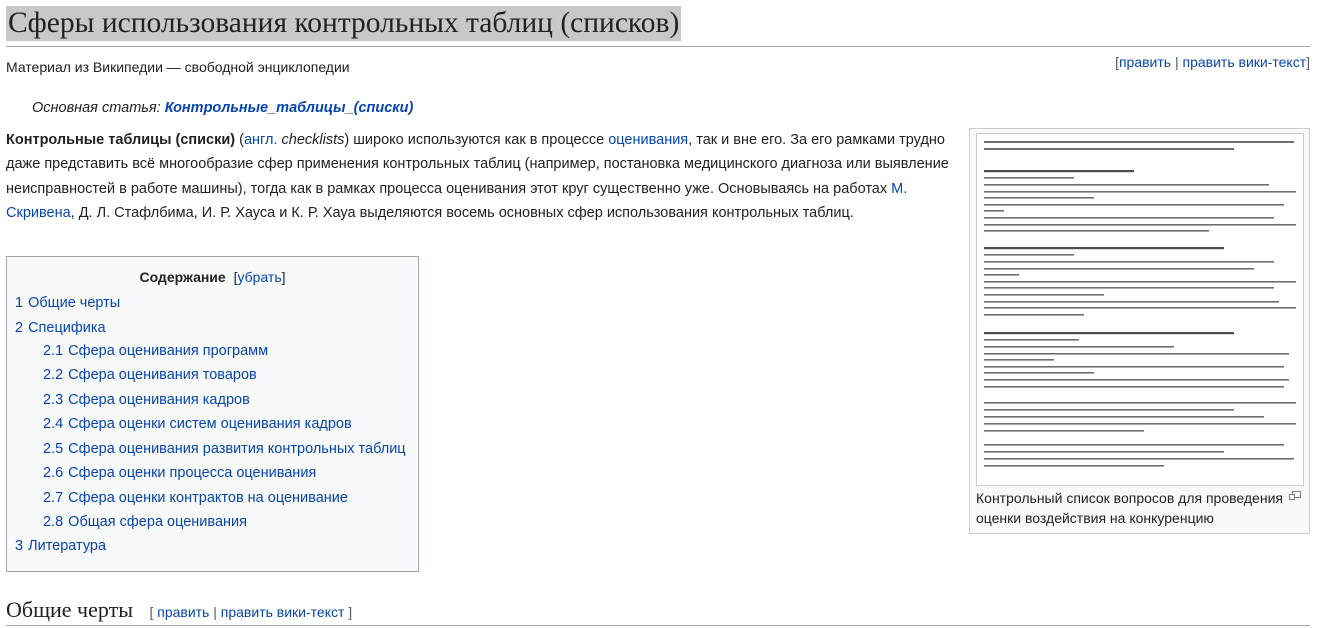  Describe the element at coordinates (69, 609) in the screenshot. I see `section-title: Общие черты` at that location.